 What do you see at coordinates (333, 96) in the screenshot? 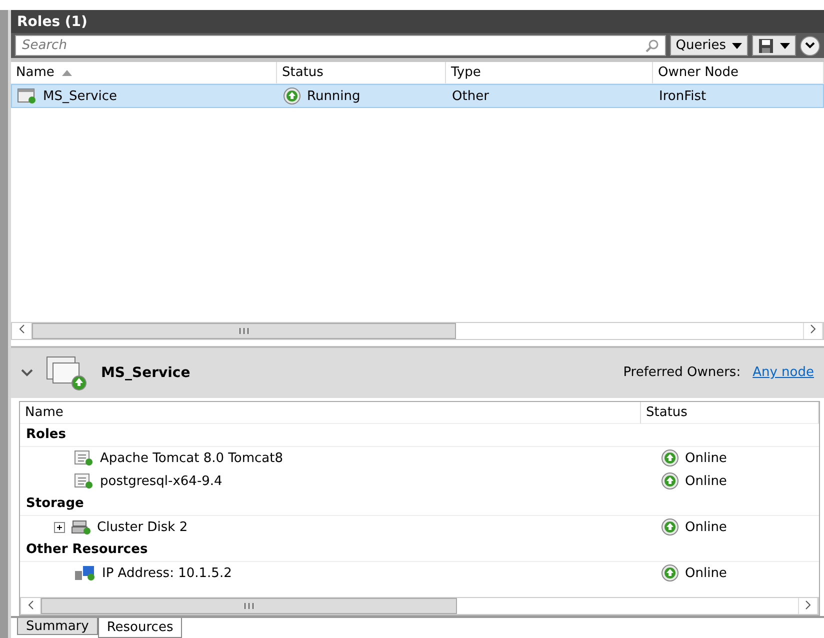
I see `role-status: Running` at bounding box center [333, 96].